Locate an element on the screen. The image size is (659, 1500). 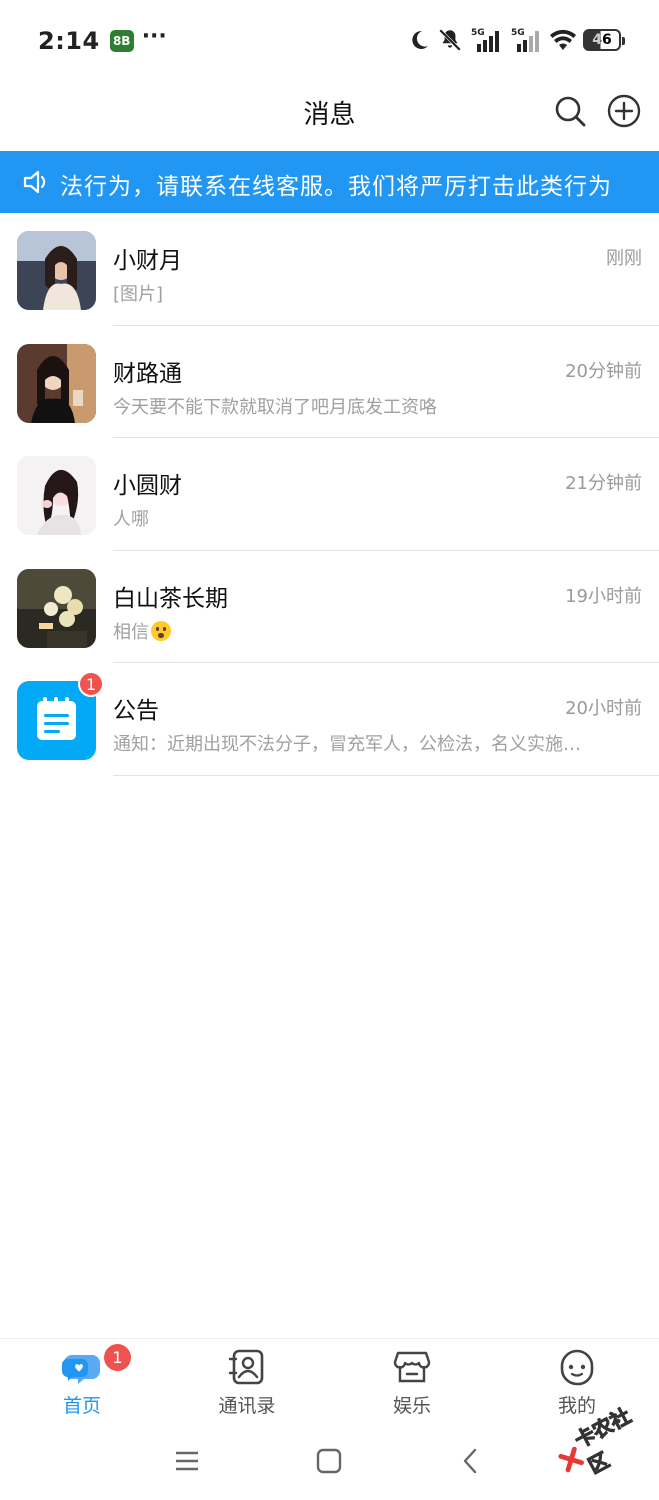
unread-badge: 1 is located at coordinates (91, 684).